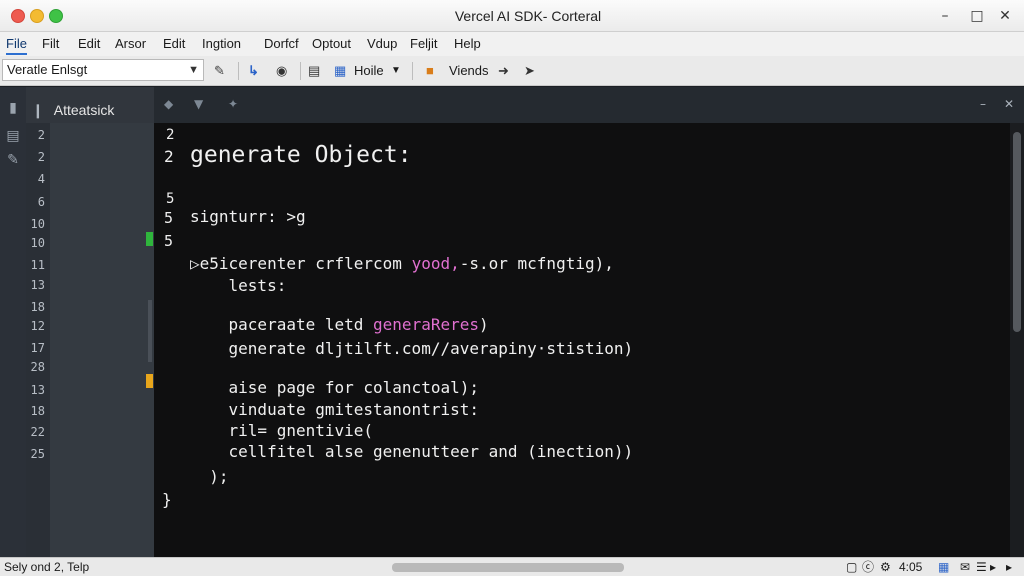  What do you see at coordinates (1009, 104) in the screenshot?
I see `close-panel-icon: ✕` at bounding box center [1009, 104].